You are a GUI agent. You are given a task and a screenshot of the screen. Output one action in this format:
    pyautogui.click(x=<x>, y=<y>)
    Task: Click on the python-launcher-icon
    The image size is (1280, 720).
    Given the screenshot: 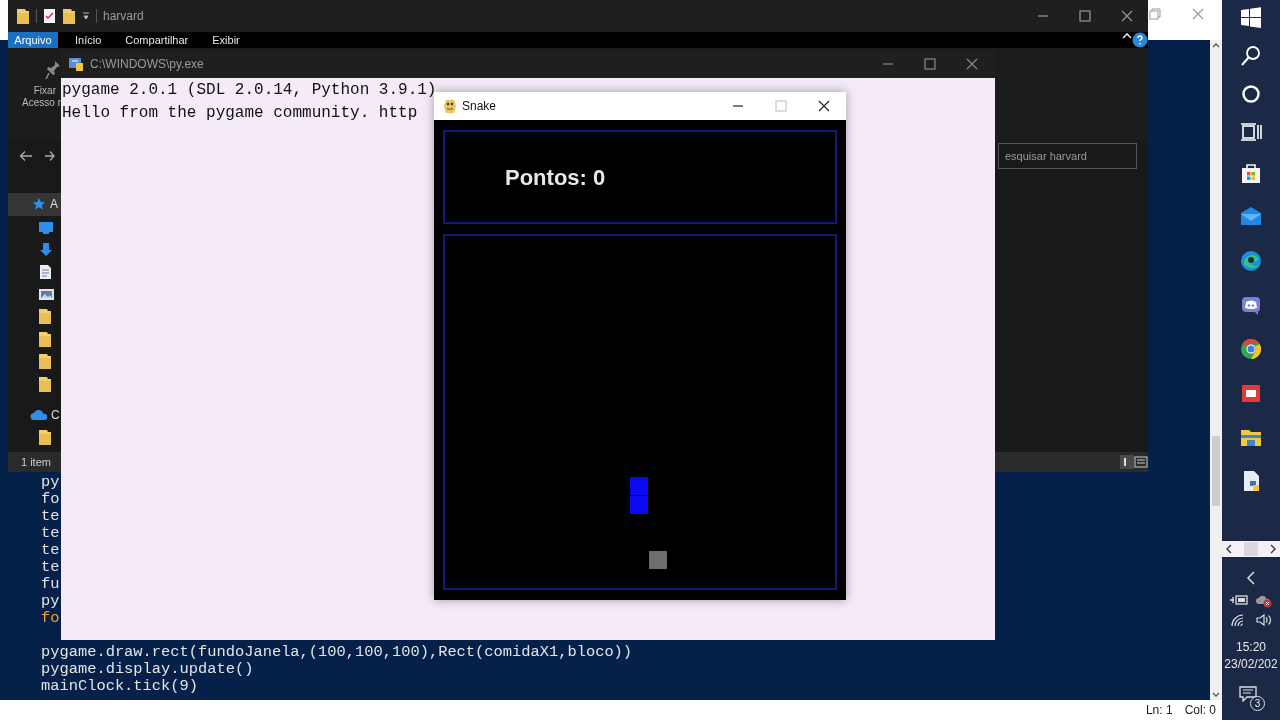 What is the action you would take?
    pyautogui.click(x=76, y=64)
    